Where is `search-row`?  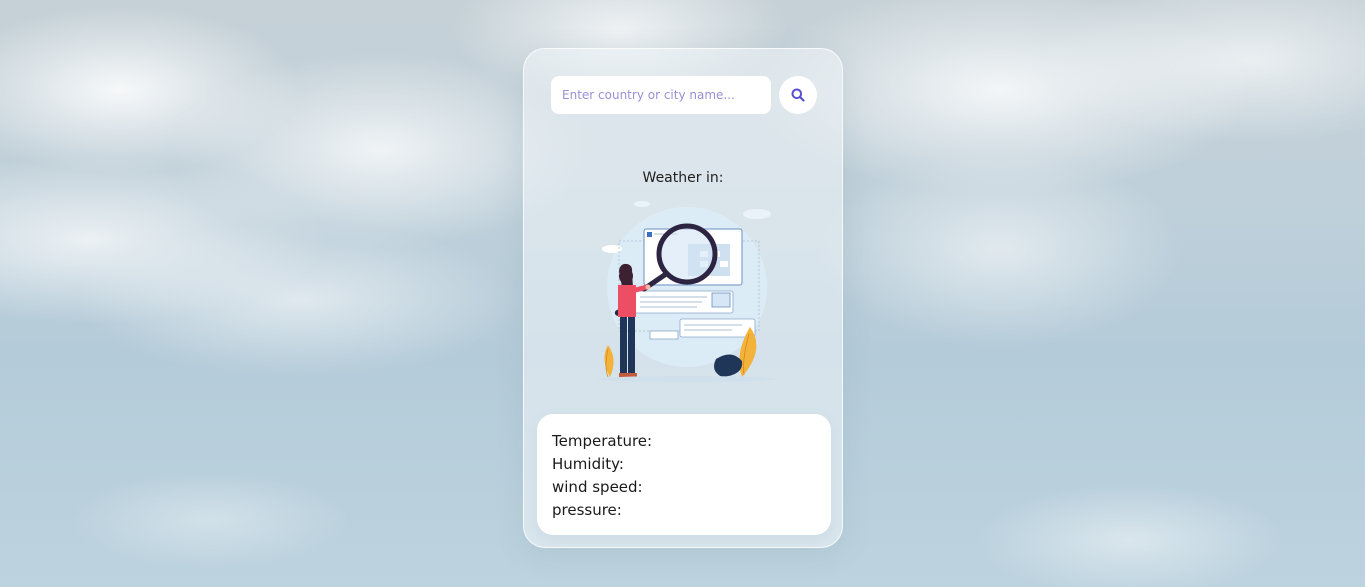
search-row is located at coordinates (684, 95).